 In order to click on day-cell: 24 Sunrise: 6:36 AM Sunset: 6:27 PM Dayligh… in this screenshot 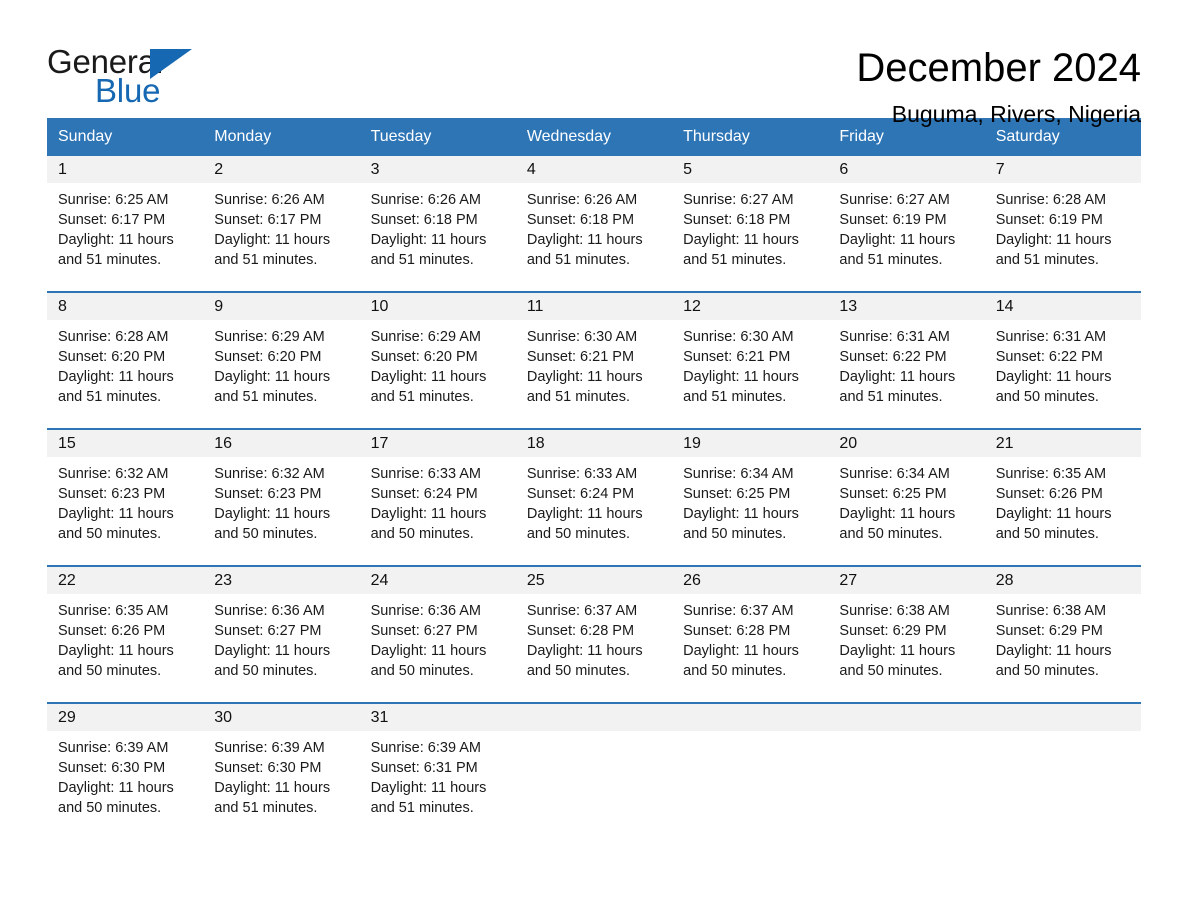, I will do `click(437, 634)`.